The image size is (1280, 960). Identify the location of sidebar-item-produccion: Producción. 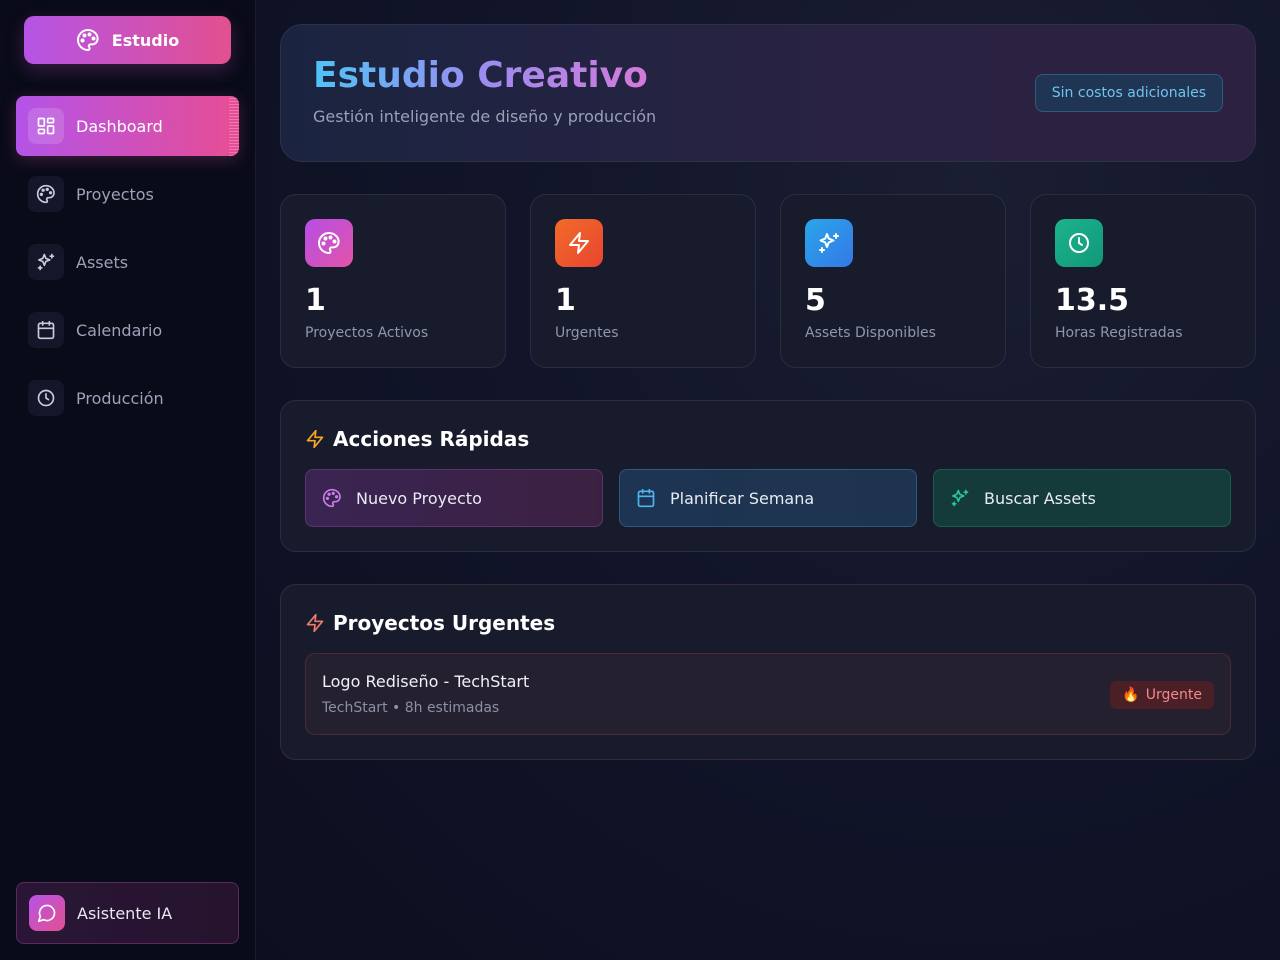
(127, 398).